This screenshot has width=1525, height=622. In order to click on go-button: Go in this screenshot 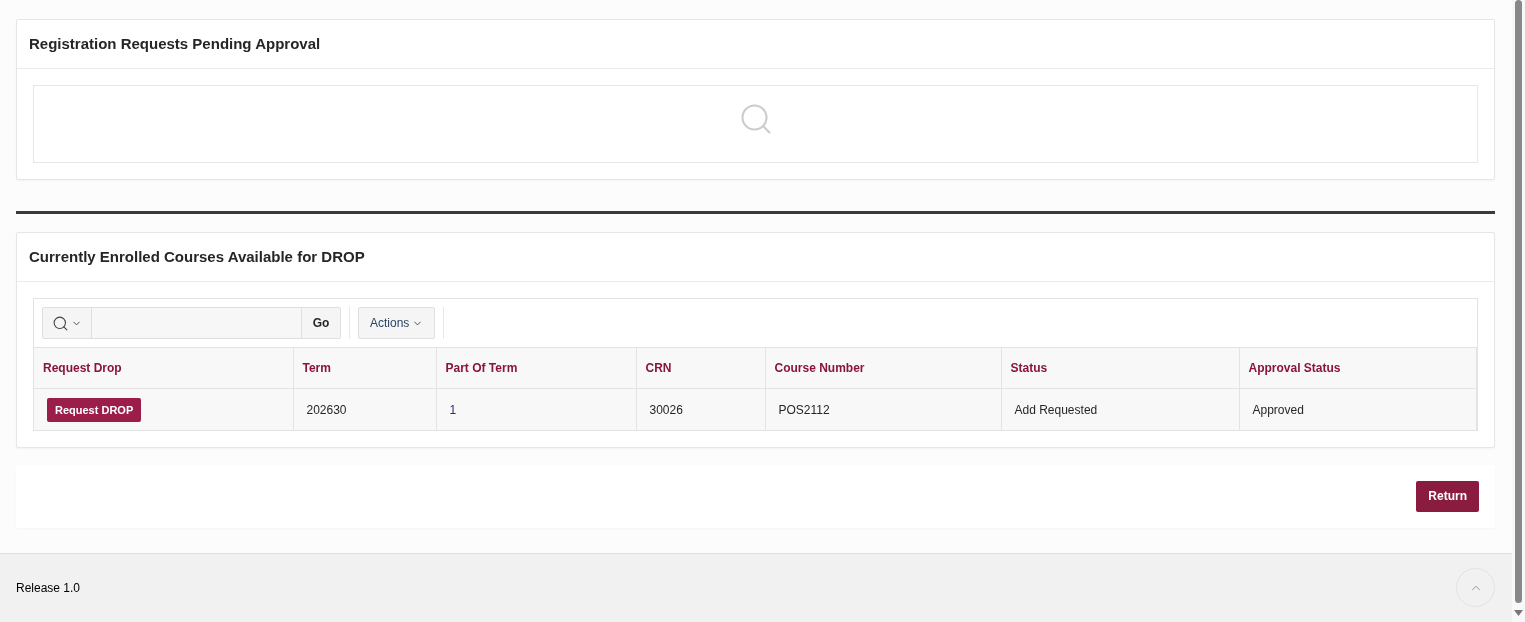, I will do `click(320, 323)`.